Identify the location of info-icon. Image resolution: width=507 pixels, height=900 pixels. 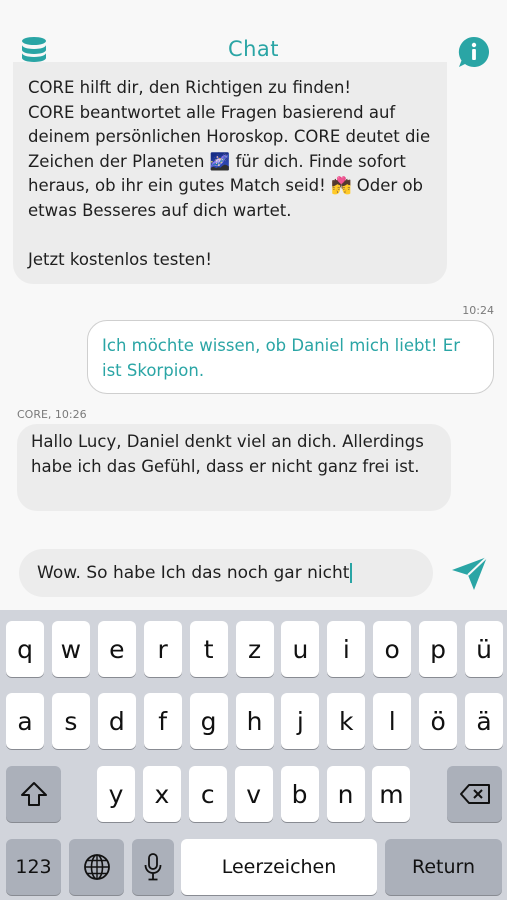
(474, 52).